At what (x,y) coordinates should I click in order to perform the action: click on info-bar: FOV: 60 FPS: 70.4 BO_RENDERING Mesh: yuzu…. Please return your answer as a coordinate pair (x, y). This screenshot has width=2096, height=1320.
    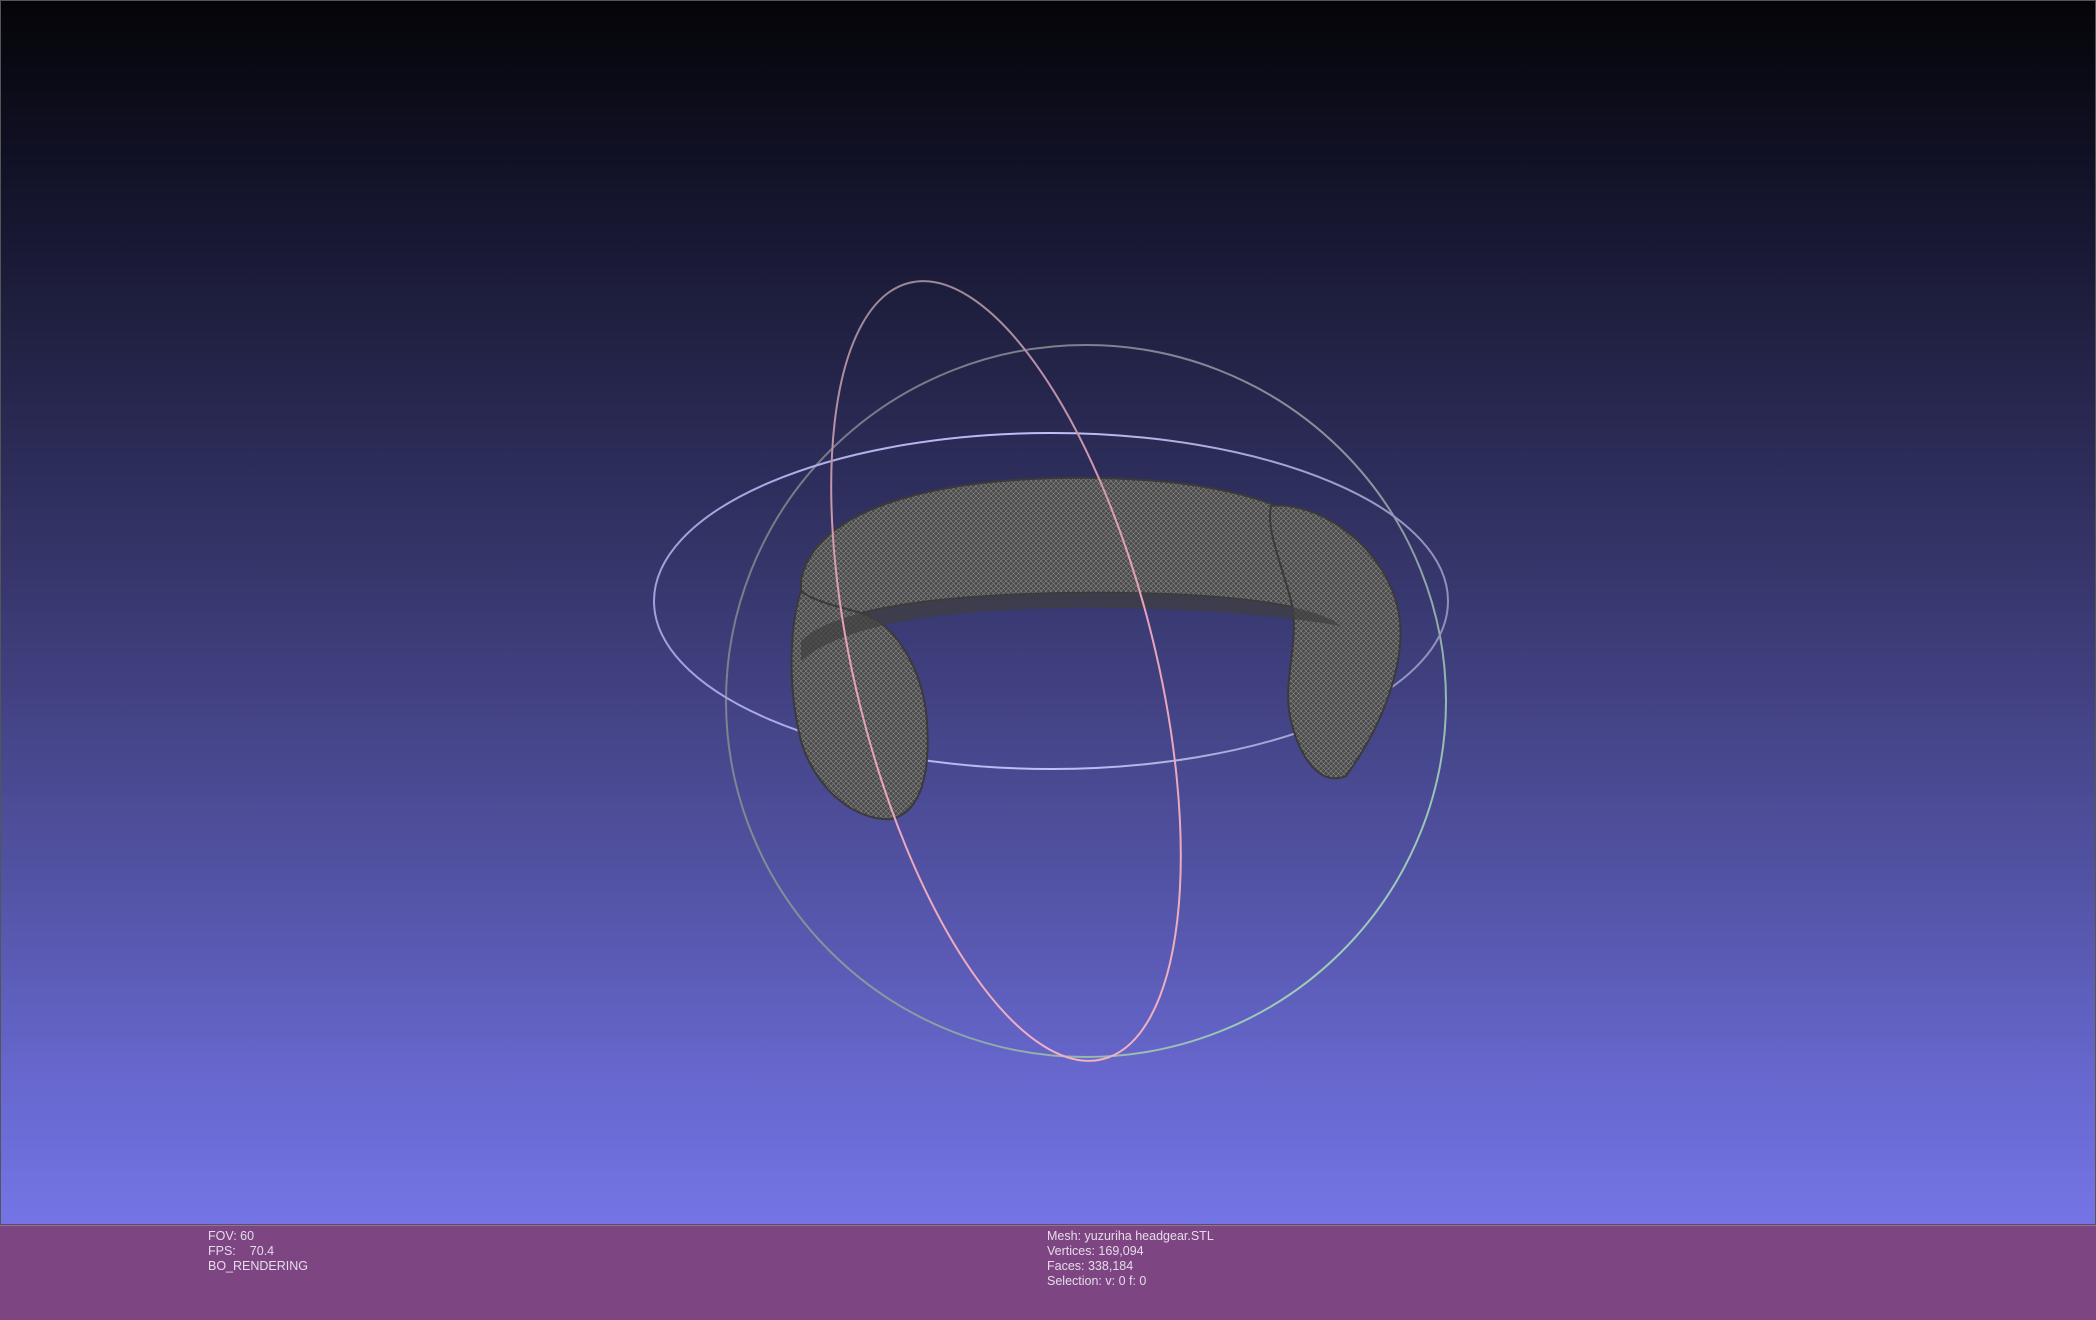
    Looking at the image, I should click on (1048, 1272).